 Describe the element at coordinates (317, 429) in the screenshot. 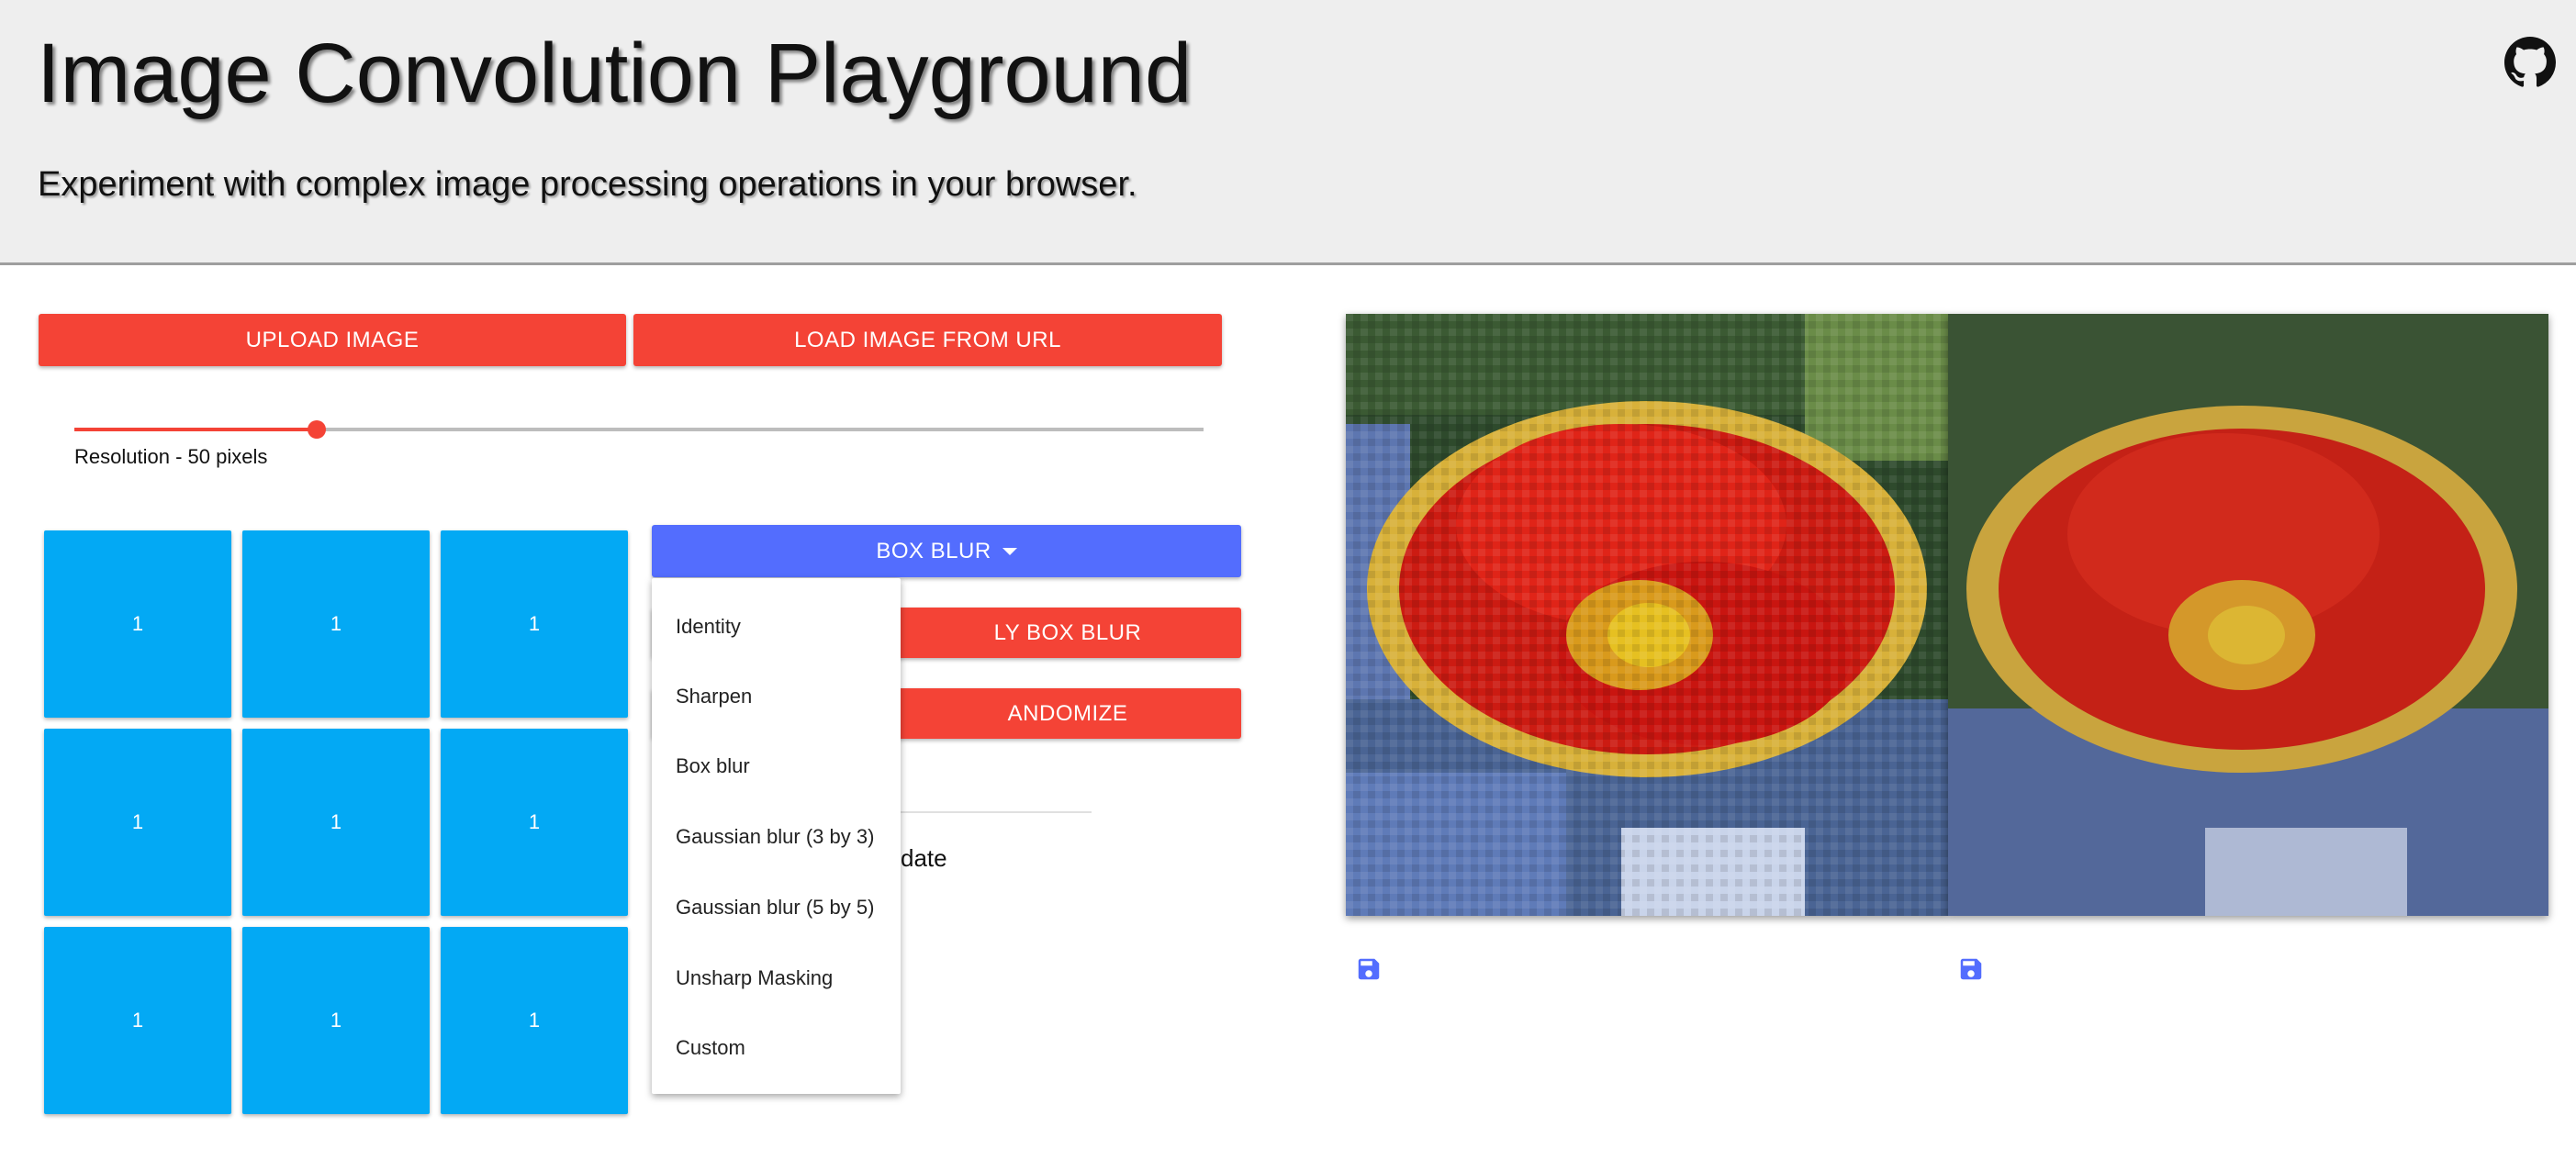

I see `slider-thumb` at that location.